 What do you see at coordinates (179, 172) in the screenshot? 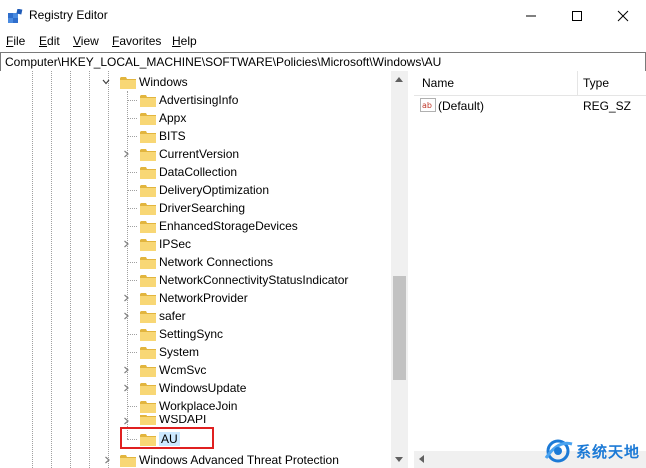
I see `tree-node-datacollection: DataCollection` at bounding box center [179, 172].